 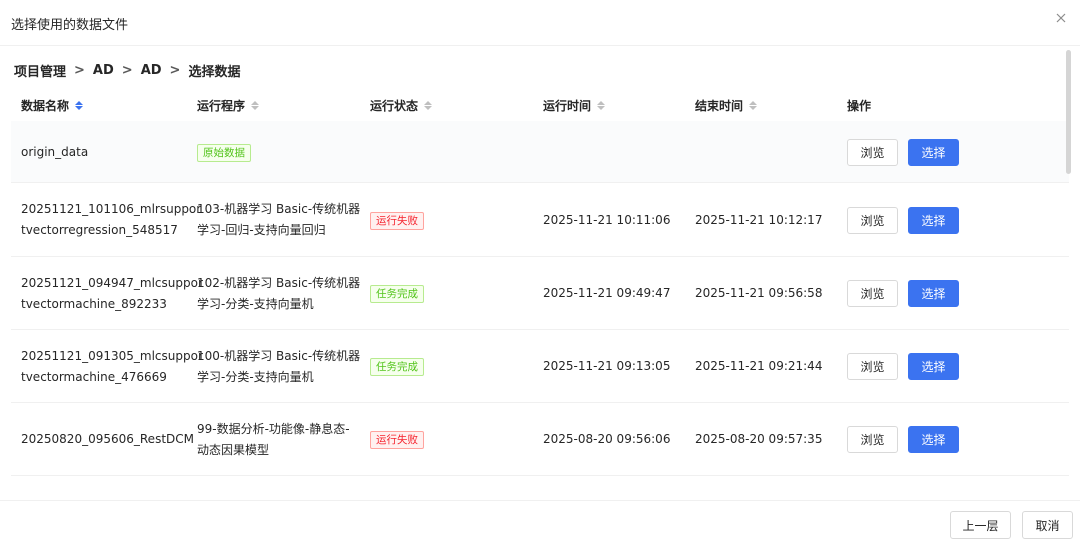 What do you see at coordinates (607, 439) in the screenshot?
I see `start-time-cell: 2025-08-20 09:56:06` at bounding box center [607, 439].